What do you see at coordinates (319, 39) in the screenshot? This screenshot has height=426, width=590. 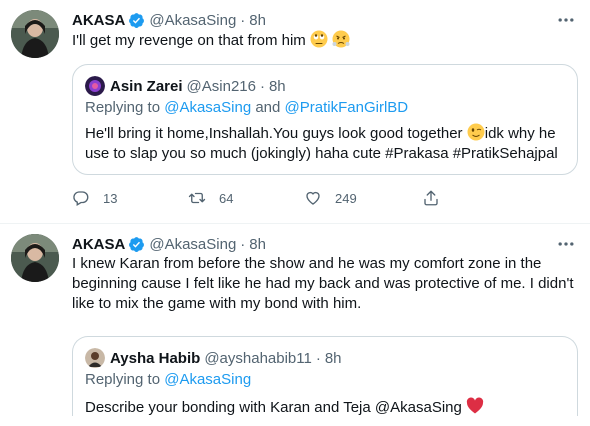 I see `face-with-rolling-eyes-icon` at bounding box center [319, 39].